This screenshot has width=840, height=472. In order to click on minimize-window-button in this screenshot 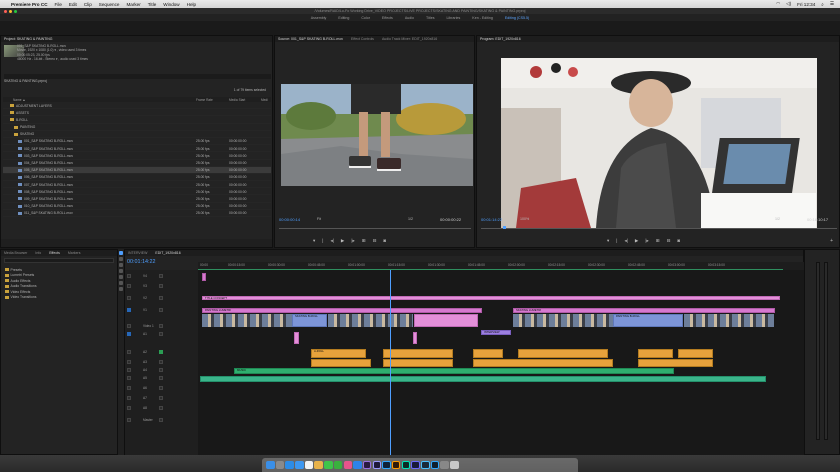, I will do `click(10, 11)`.